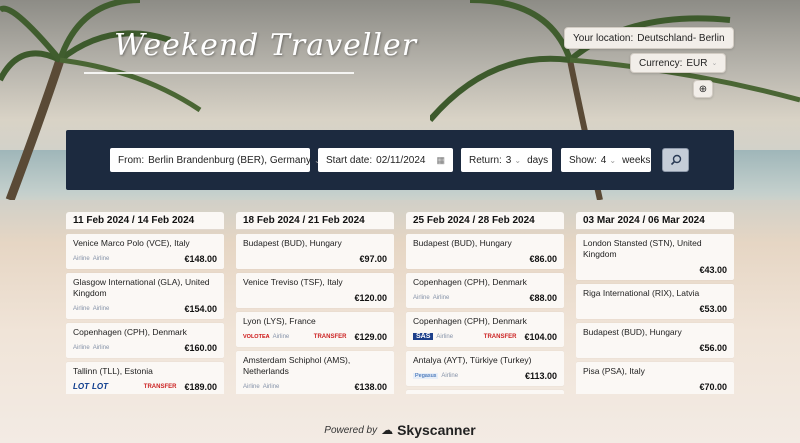  I want to click on flight-price: €148.00, so click(200, 258).